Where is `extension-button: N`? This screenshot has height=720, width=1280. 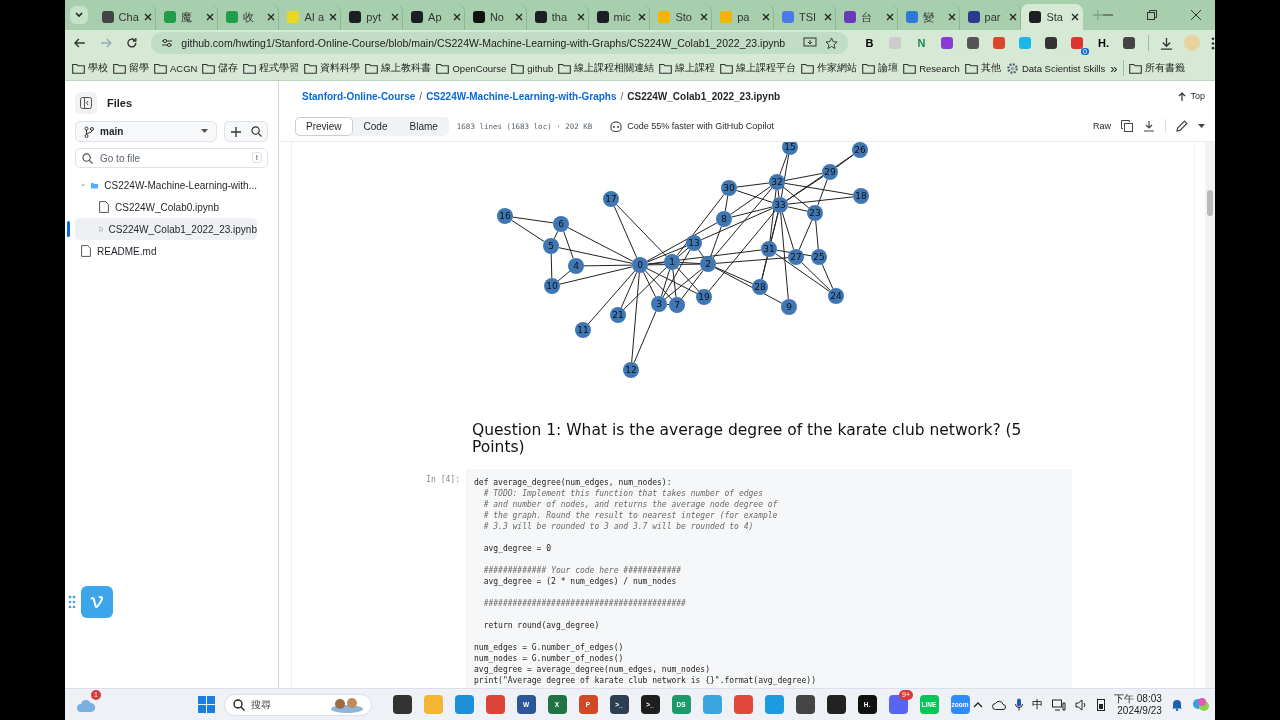 extension-button: N is located at coordinates (921, 43).